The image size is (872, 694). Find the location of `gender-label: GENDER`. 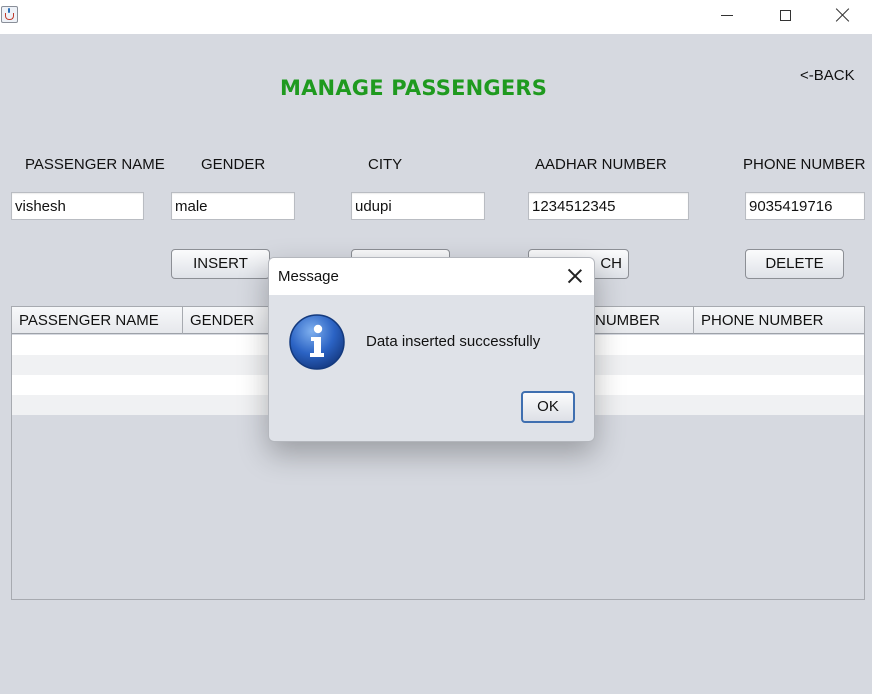

gender-label: GENDER is located at coordinates (233, 164).